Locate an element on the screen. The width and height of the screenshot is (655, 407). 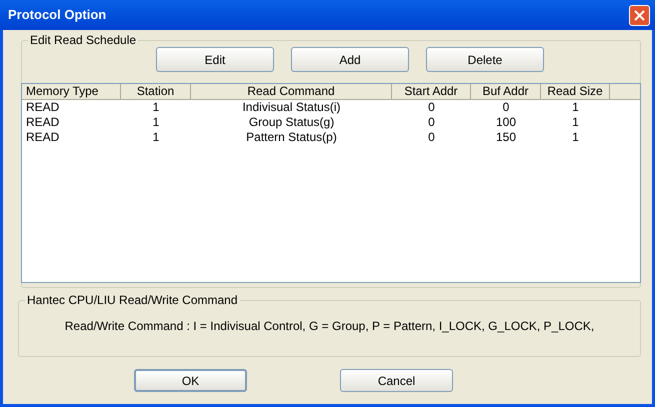
table-cell-text: Group Status(g) is located at coordinates (292, 122).